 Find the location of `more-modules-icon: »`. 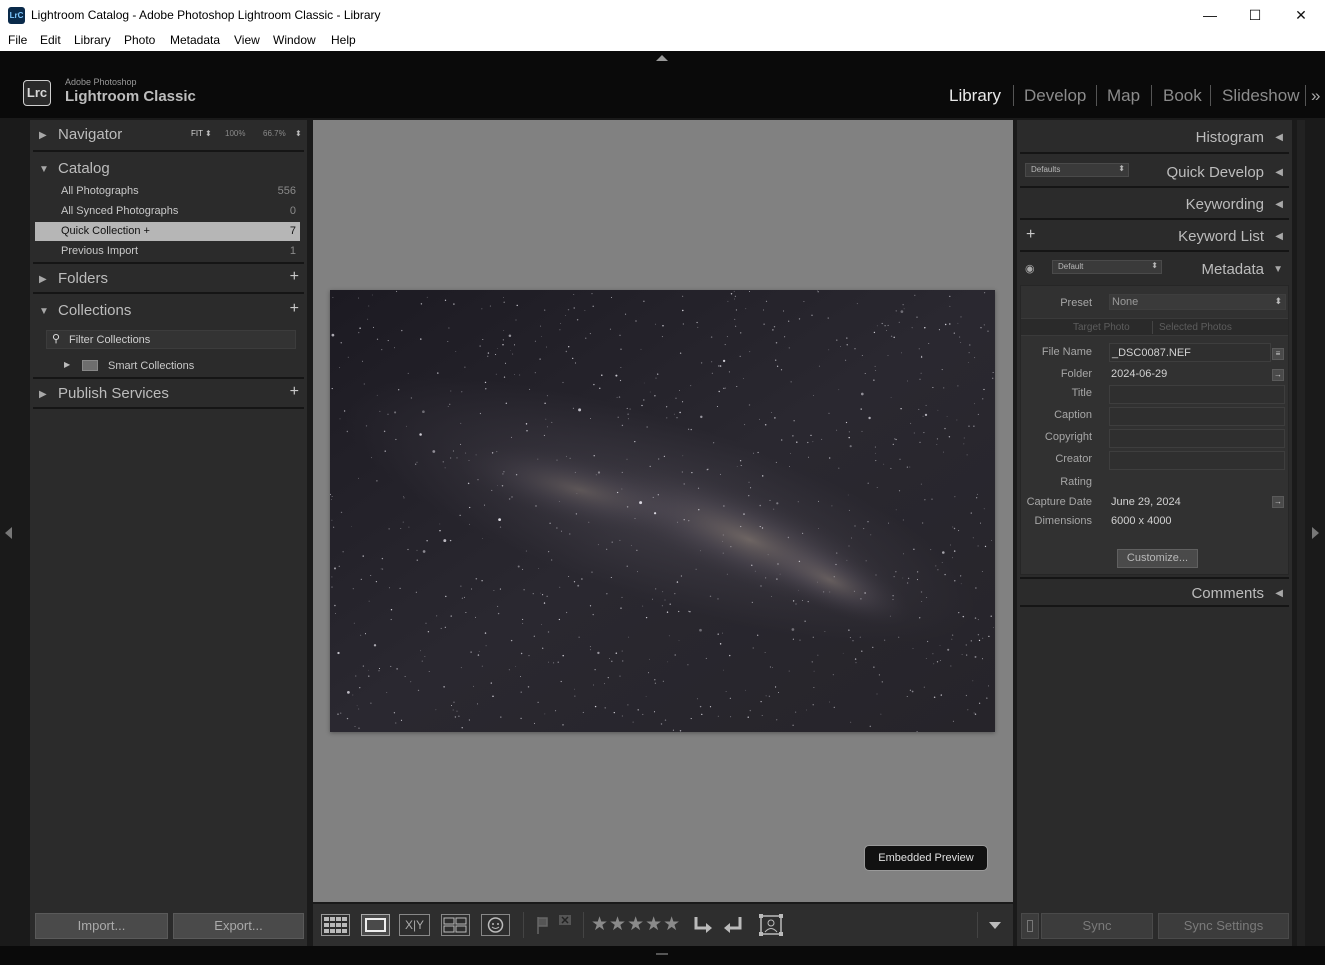

more-modules-icon: » is located at coordinates (1315, 96).